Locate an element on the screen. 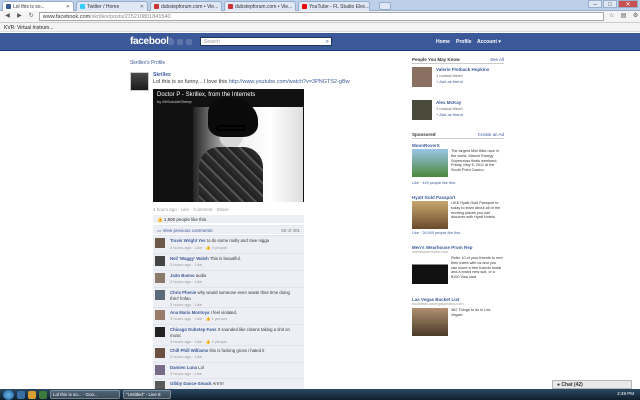 The height and width of the screenshot is (400, 640). ad-title: MoonRoverX is located at coordinates (458, 145).